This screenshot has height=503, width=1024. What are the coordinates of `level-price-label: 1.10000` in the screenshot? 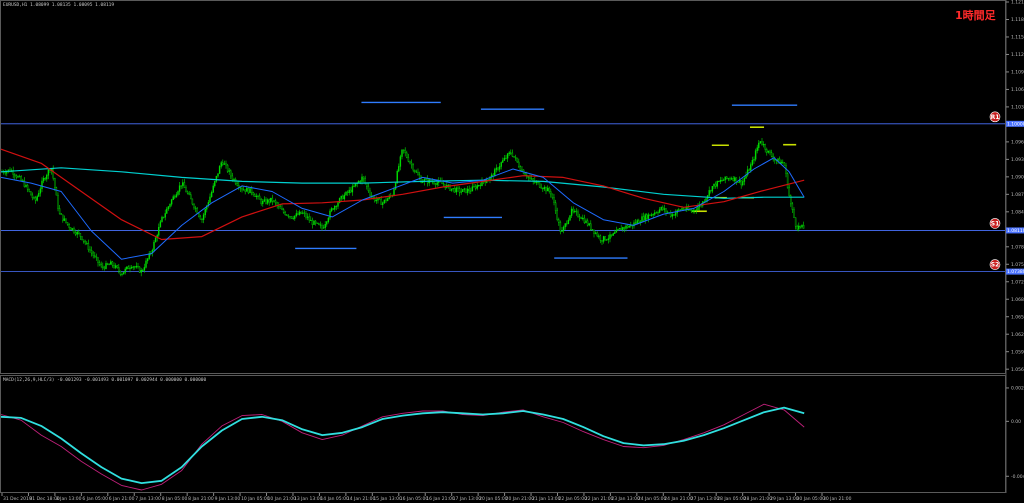 It's located at (1015, 124).